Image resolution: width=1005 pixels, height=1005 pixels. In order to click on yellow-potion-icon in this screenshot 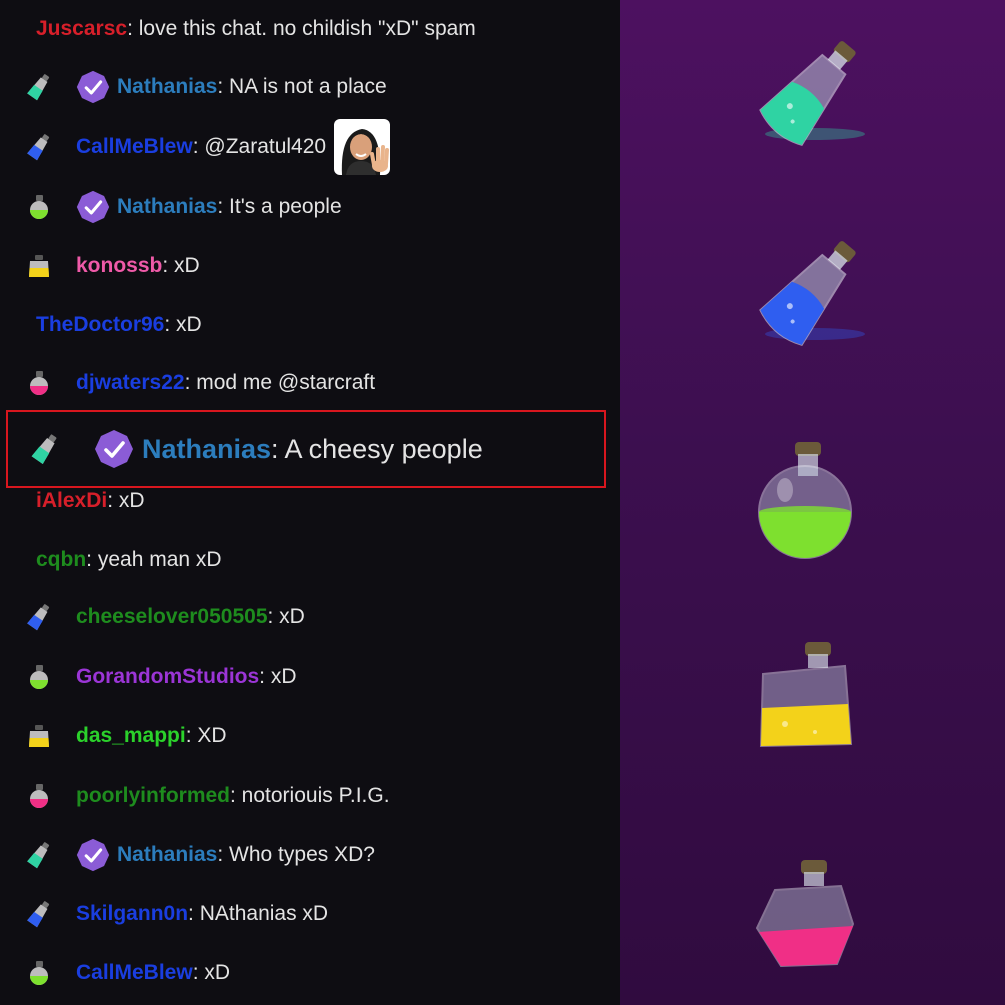, I will do `click(810, 700)`.